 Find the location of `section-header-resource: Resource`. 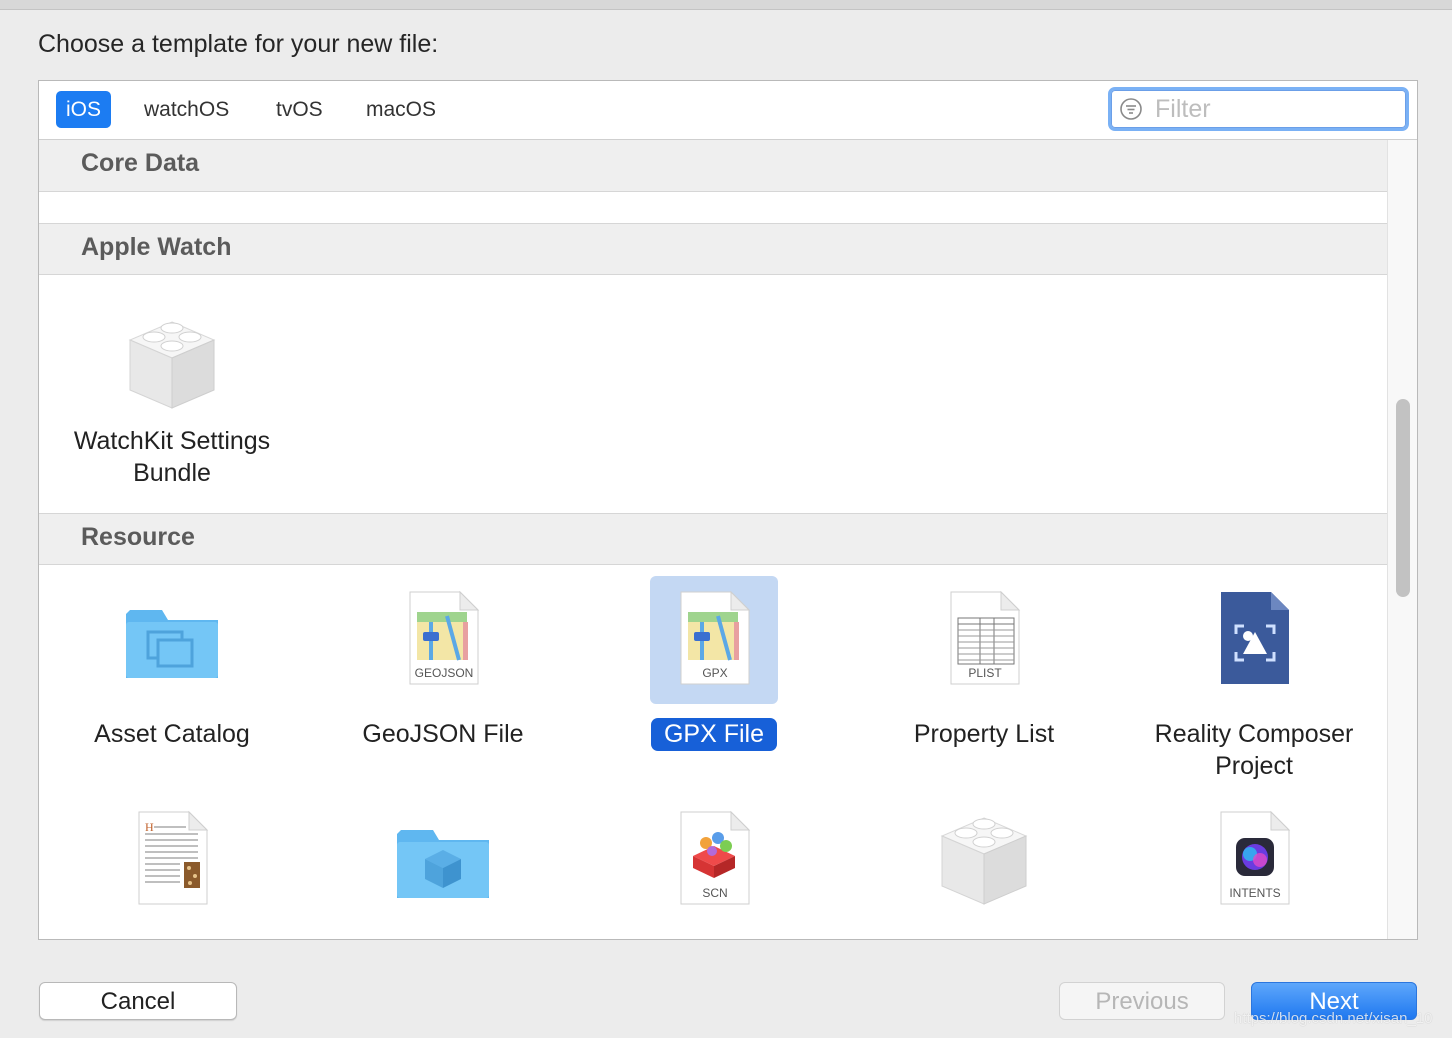

section-header-resource: Resource is located at coordinates (713, 539).